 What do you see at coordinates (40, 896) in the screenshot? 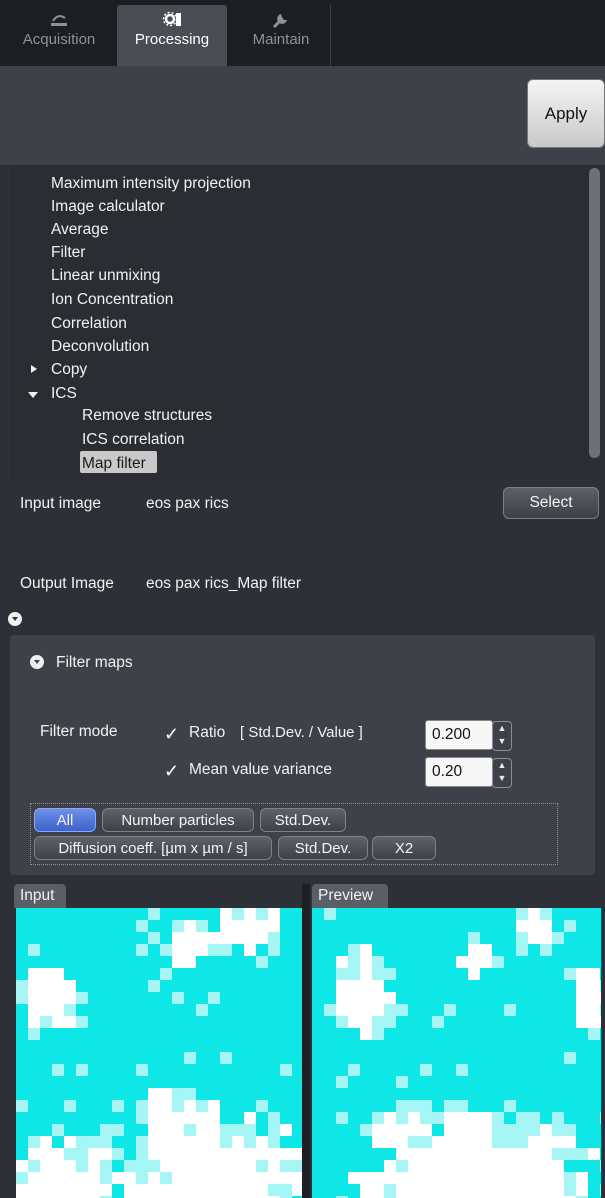
I see `input-pane-tab: Input` at bounding box center [40, 896].